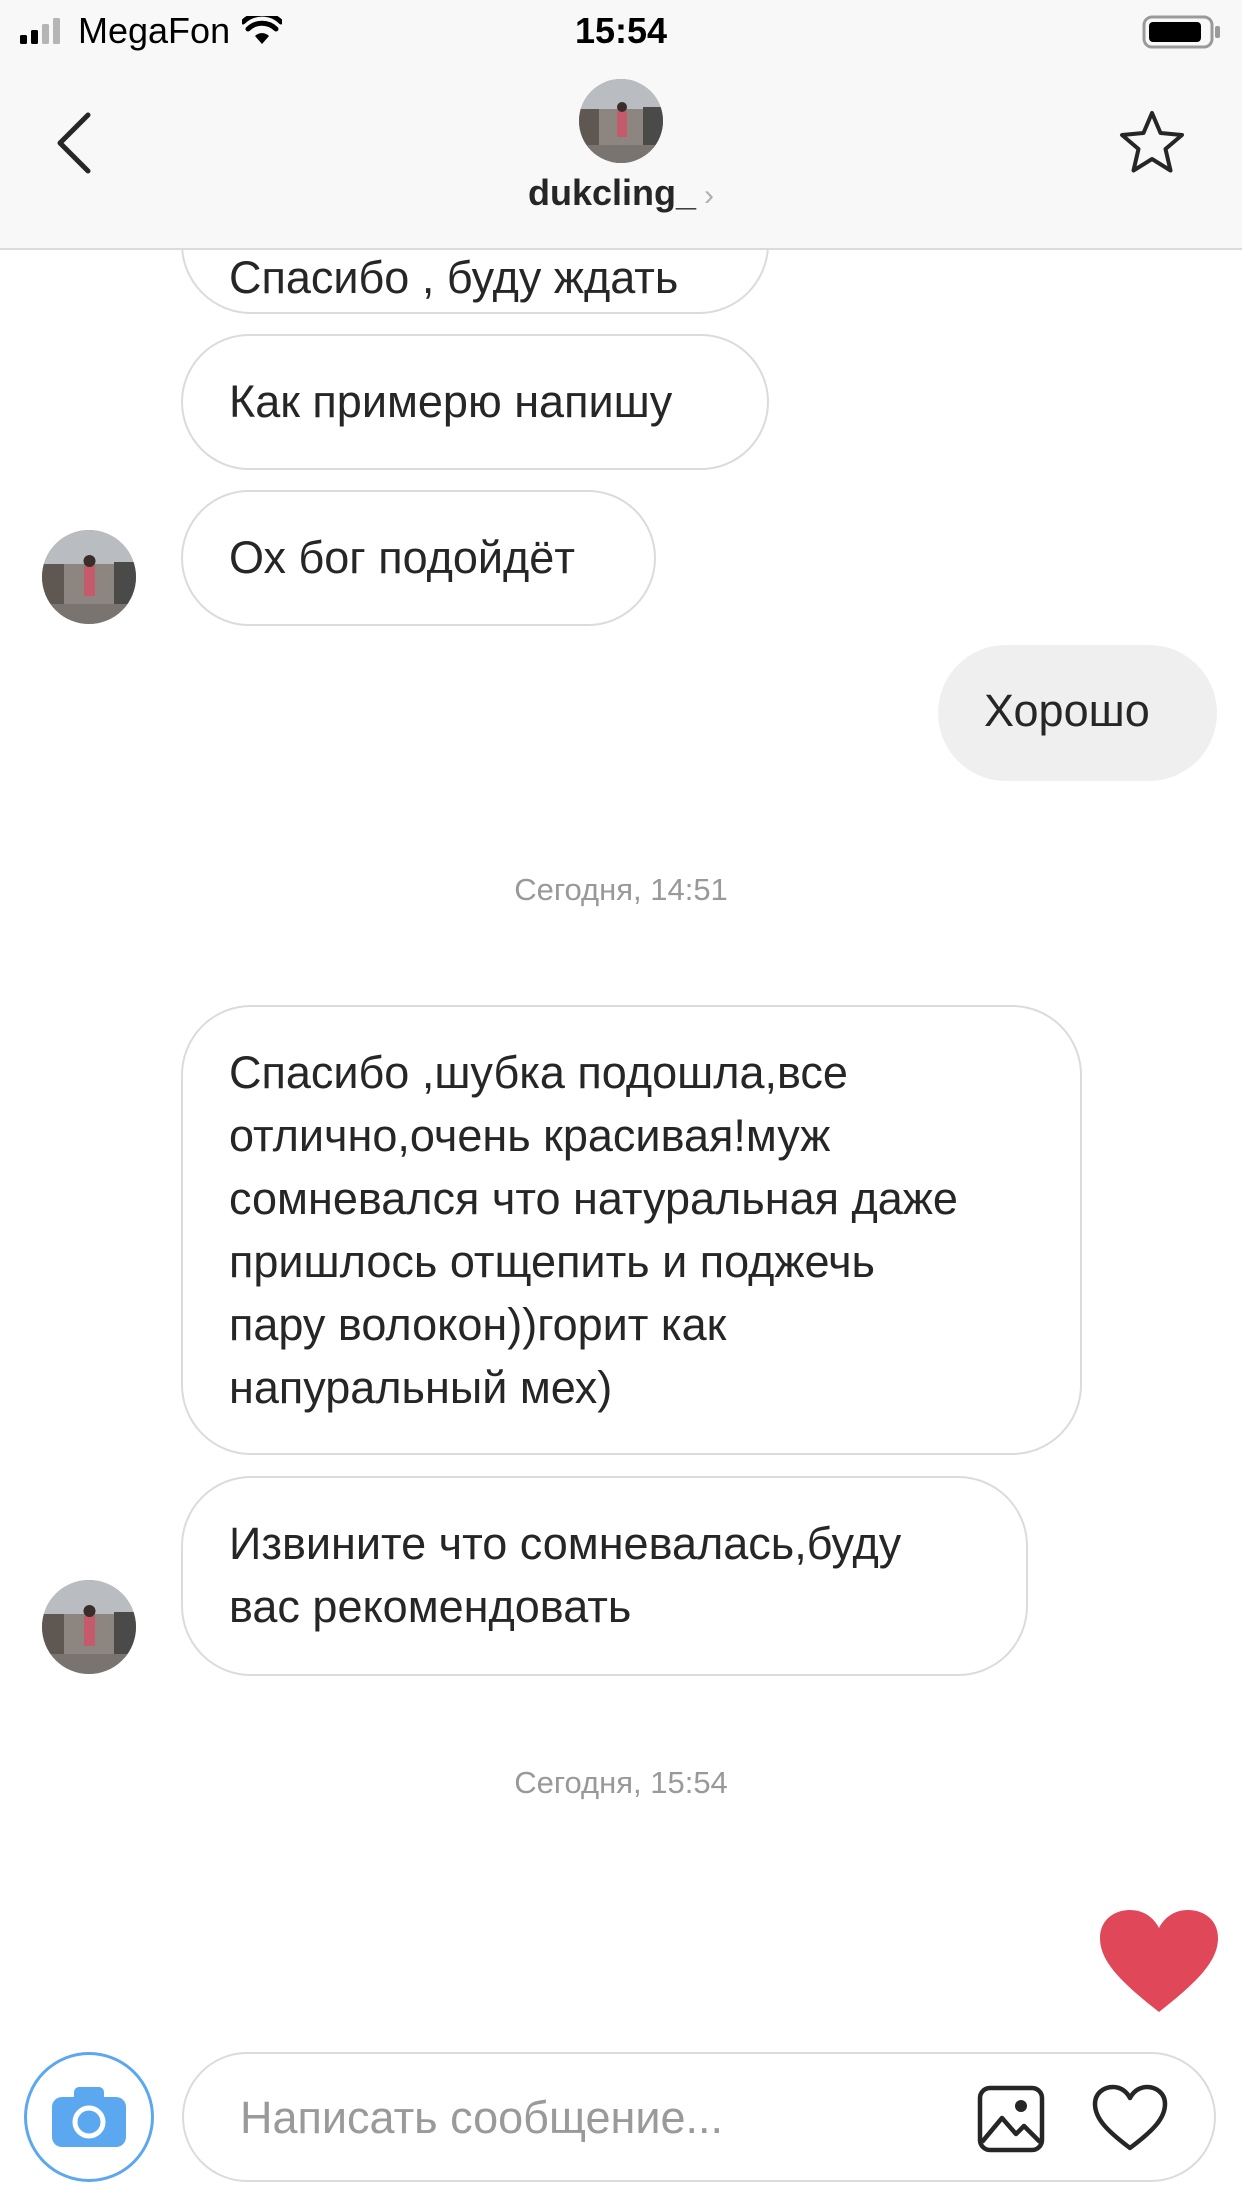  I want to click on star-icon, so click(1152, 142).